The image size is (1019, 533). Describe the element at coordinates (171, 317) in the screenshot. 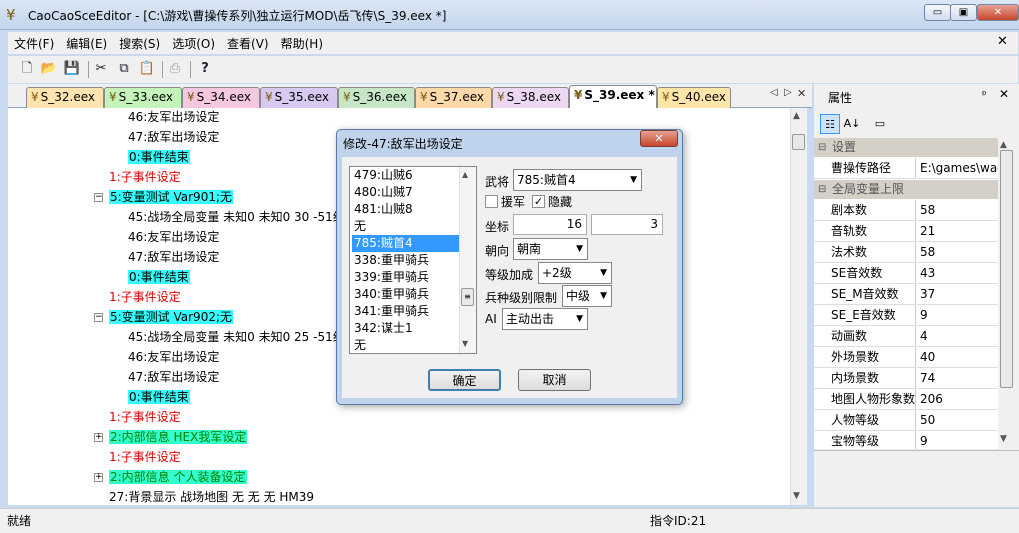

I see `tree-node: 5:变量测试 Var902;无` at that location.